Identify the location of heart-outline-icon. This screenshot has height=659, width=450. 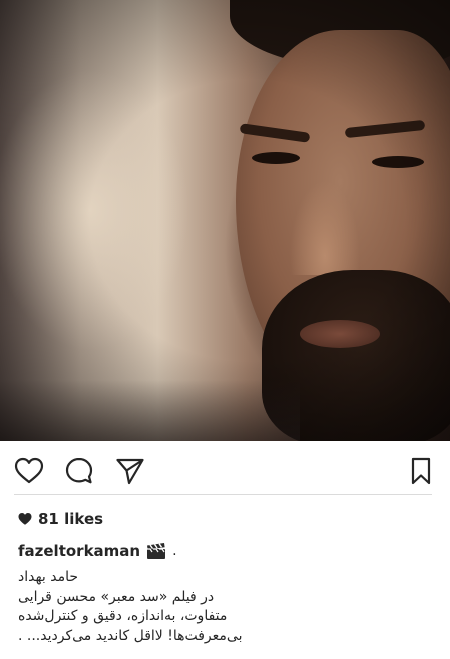
(29, 470).